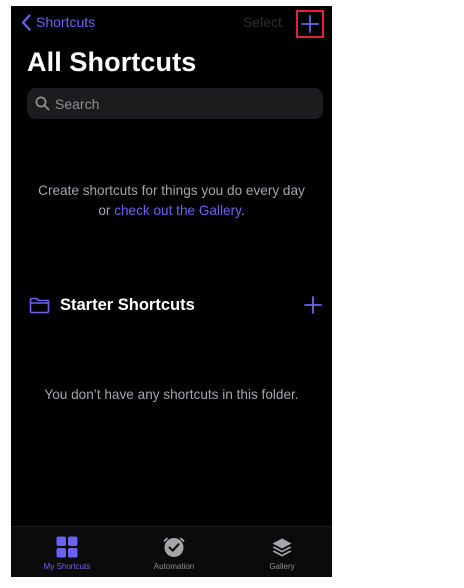 Image resolution: width=464 pixels, height=588 pixels. What do you see at coordinates (174, 547) in the screenshot?
I see `clock-check-icon` at bounding box center [174, 547].